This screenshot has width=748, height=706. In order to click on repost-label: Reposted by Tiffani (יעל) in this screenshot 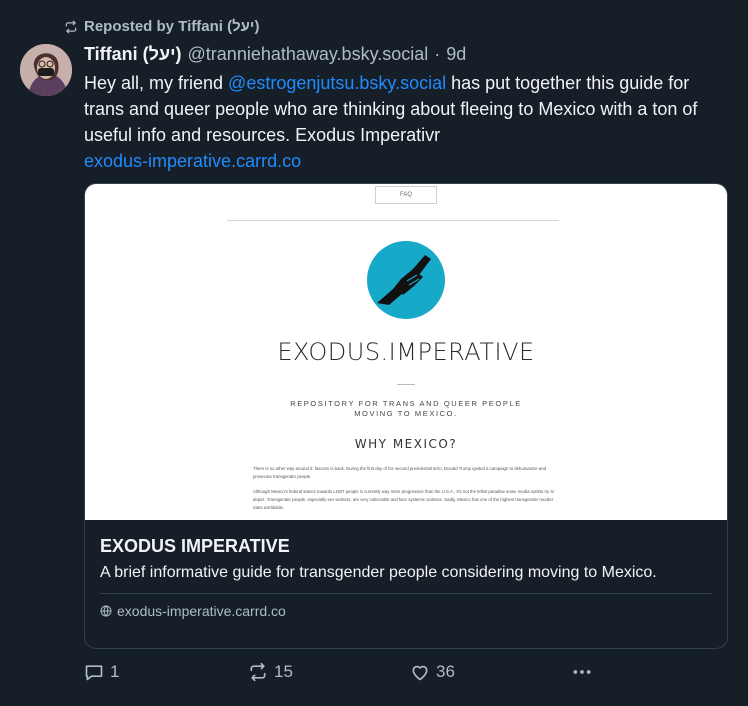, I will do `click(172, 26)`.